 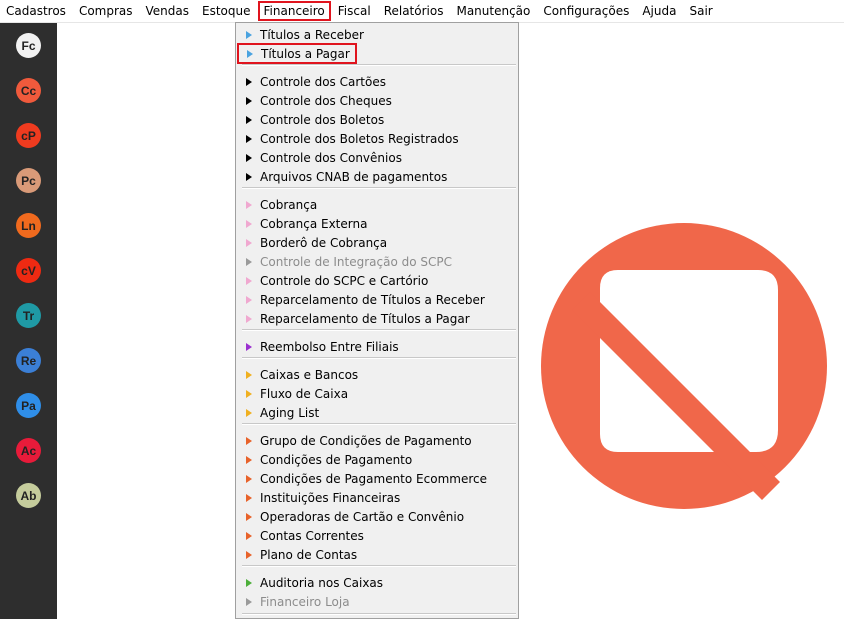 What do you see at coordinates (377, 535) in the screenshot?
I see `menu-item: Contas Correntes` at bounding box center [377, 535].